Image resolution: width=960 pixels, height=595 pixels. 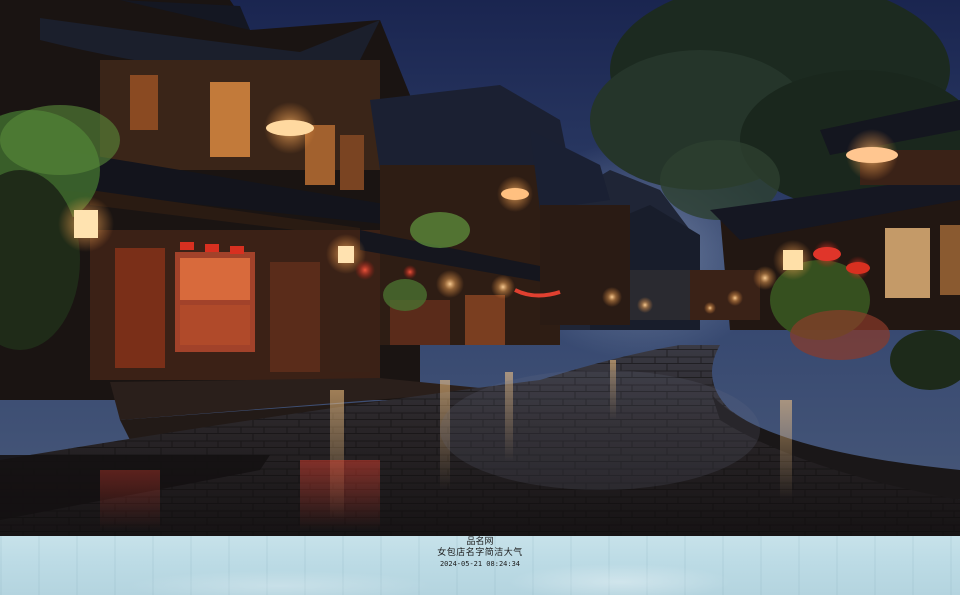 I want to click on caption-band: 品名网 女包店名字简洁大气 2024-05-21 08:24:34, so click(x=480, y=565).